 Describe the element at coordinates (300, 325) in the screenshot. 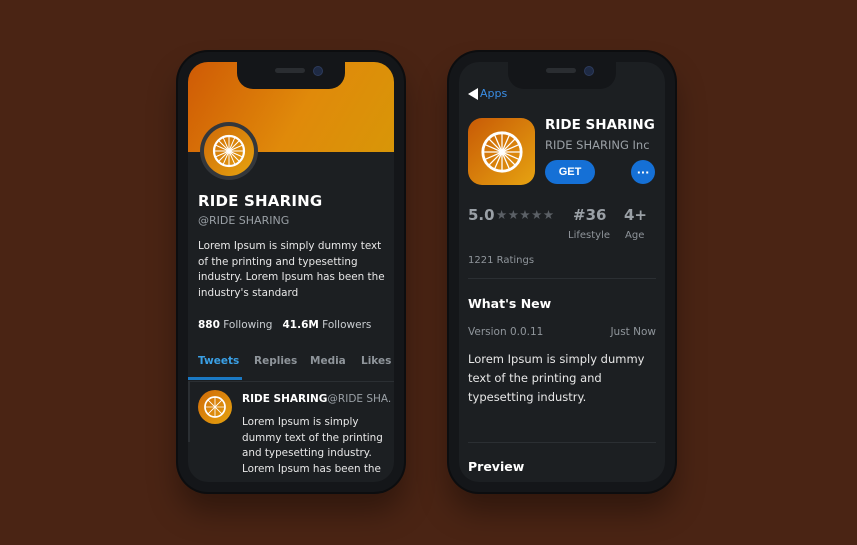

I see `followers-count: 41.6M` at that location.